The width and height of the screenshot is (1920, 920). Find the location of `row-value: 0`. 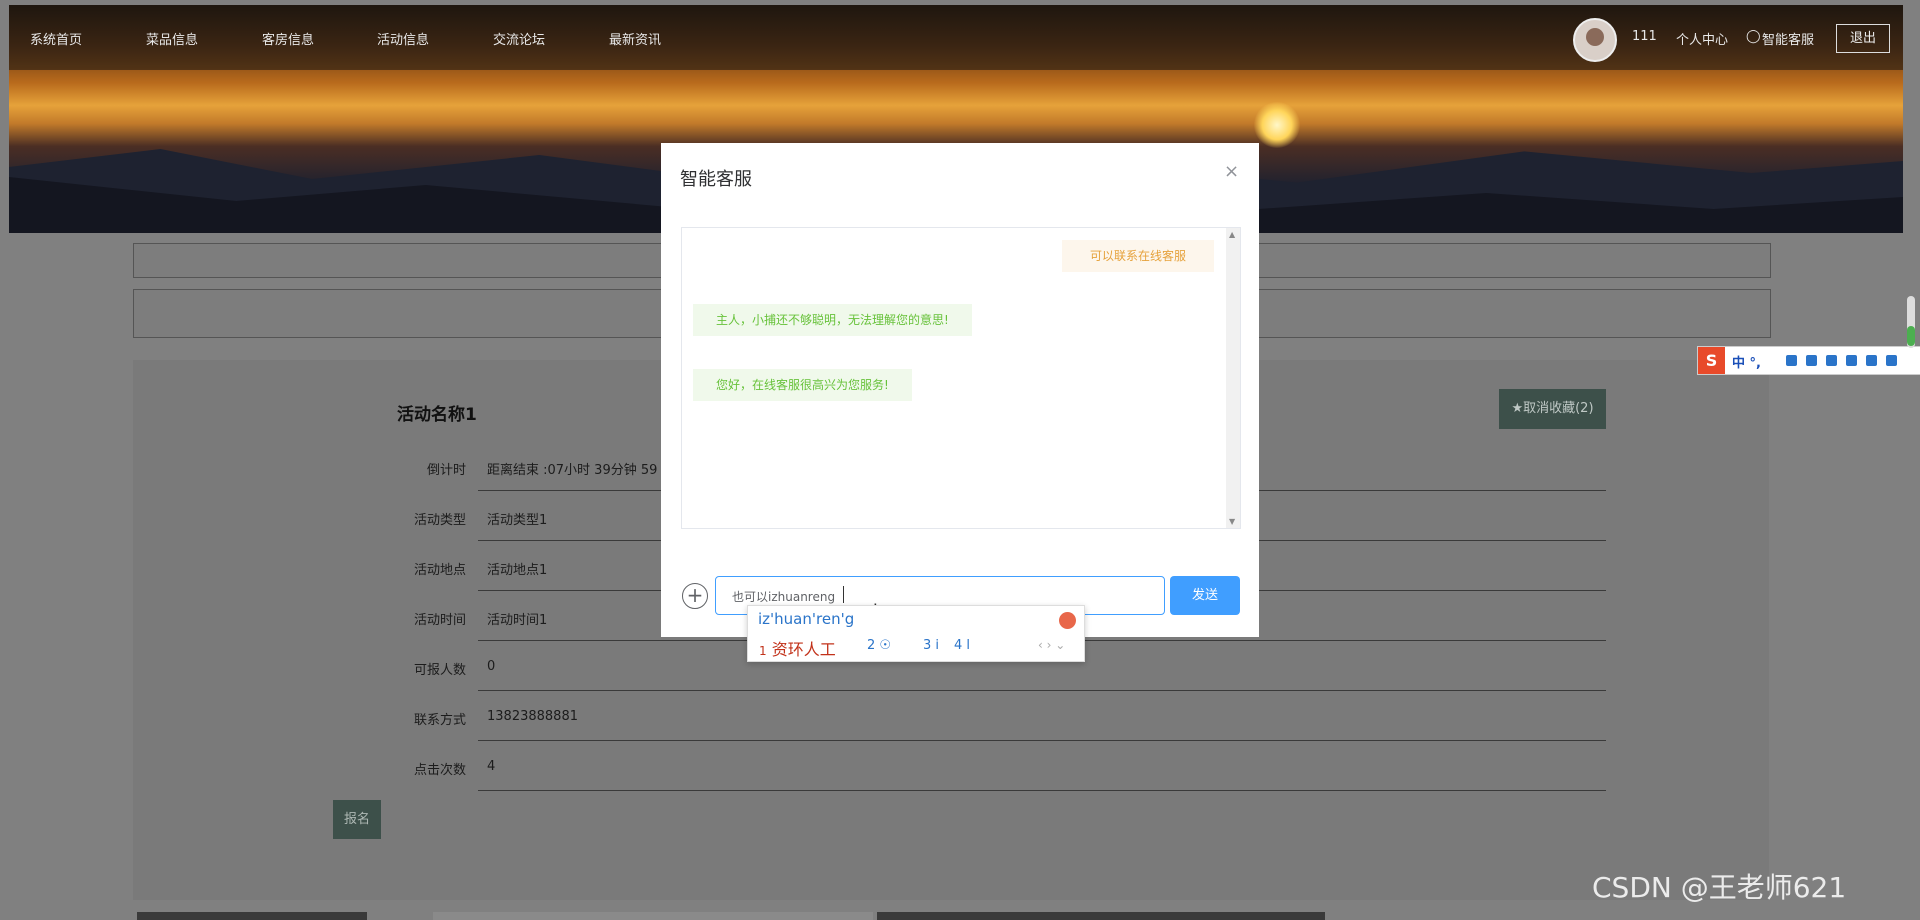

row-value: 0 is located at coordinates (491, 666).